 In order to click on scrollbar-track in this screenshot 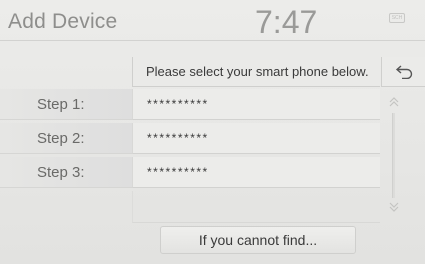, I will do `click(393, 155)`.